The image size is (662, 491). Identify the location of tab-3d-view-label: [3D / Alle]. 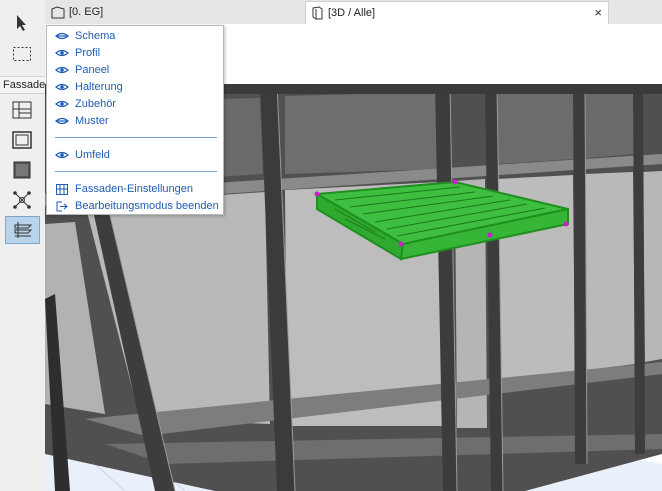
(352, 13).